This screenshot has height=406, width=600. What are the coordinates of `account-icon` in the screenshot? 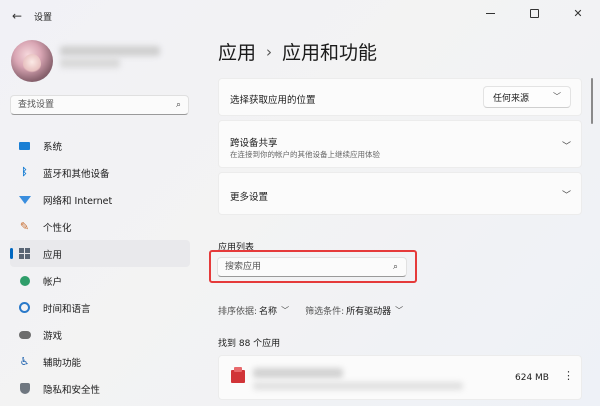 It's located at (24, 280).